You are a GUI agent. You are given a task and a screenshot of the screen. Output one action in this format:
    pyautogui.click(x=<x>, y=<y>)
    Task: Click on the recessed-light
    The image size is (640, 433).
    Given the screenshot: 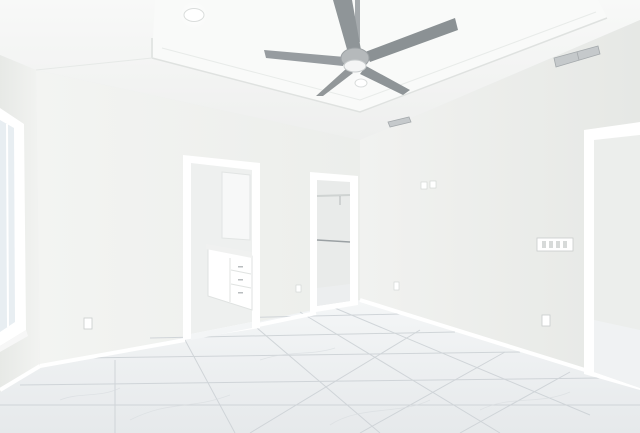 What is the action you would take?
    pyautogui.click(x=194, y=15)
    